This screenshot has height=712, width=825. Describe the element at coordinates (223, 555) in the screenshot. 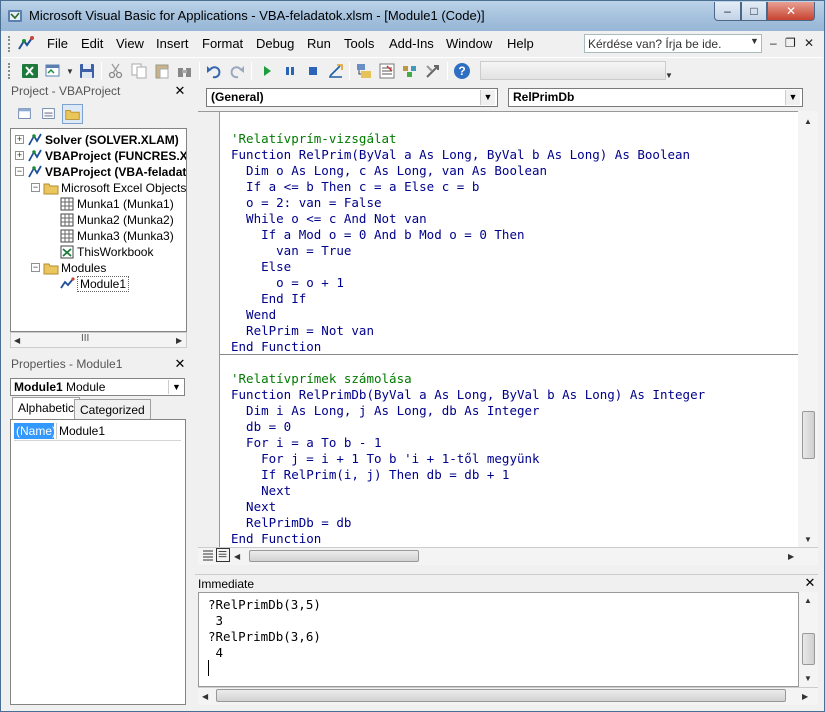

I see `full-module-view-icon` at that location.